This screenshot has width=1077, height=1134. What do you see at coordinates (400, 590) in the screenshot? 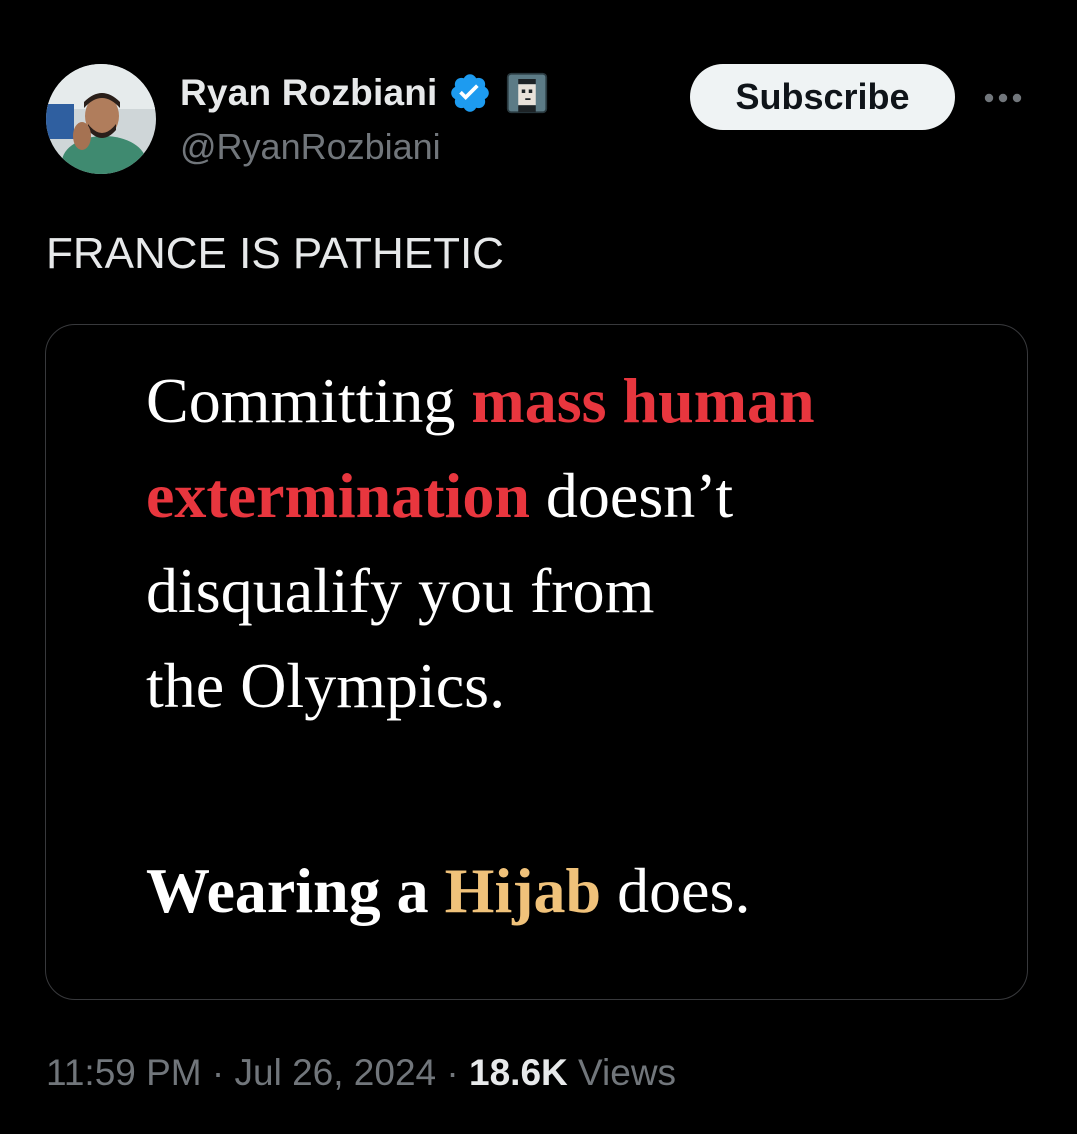
I see `media-line-3: disqualify you from` at bounding box center [400, 590].